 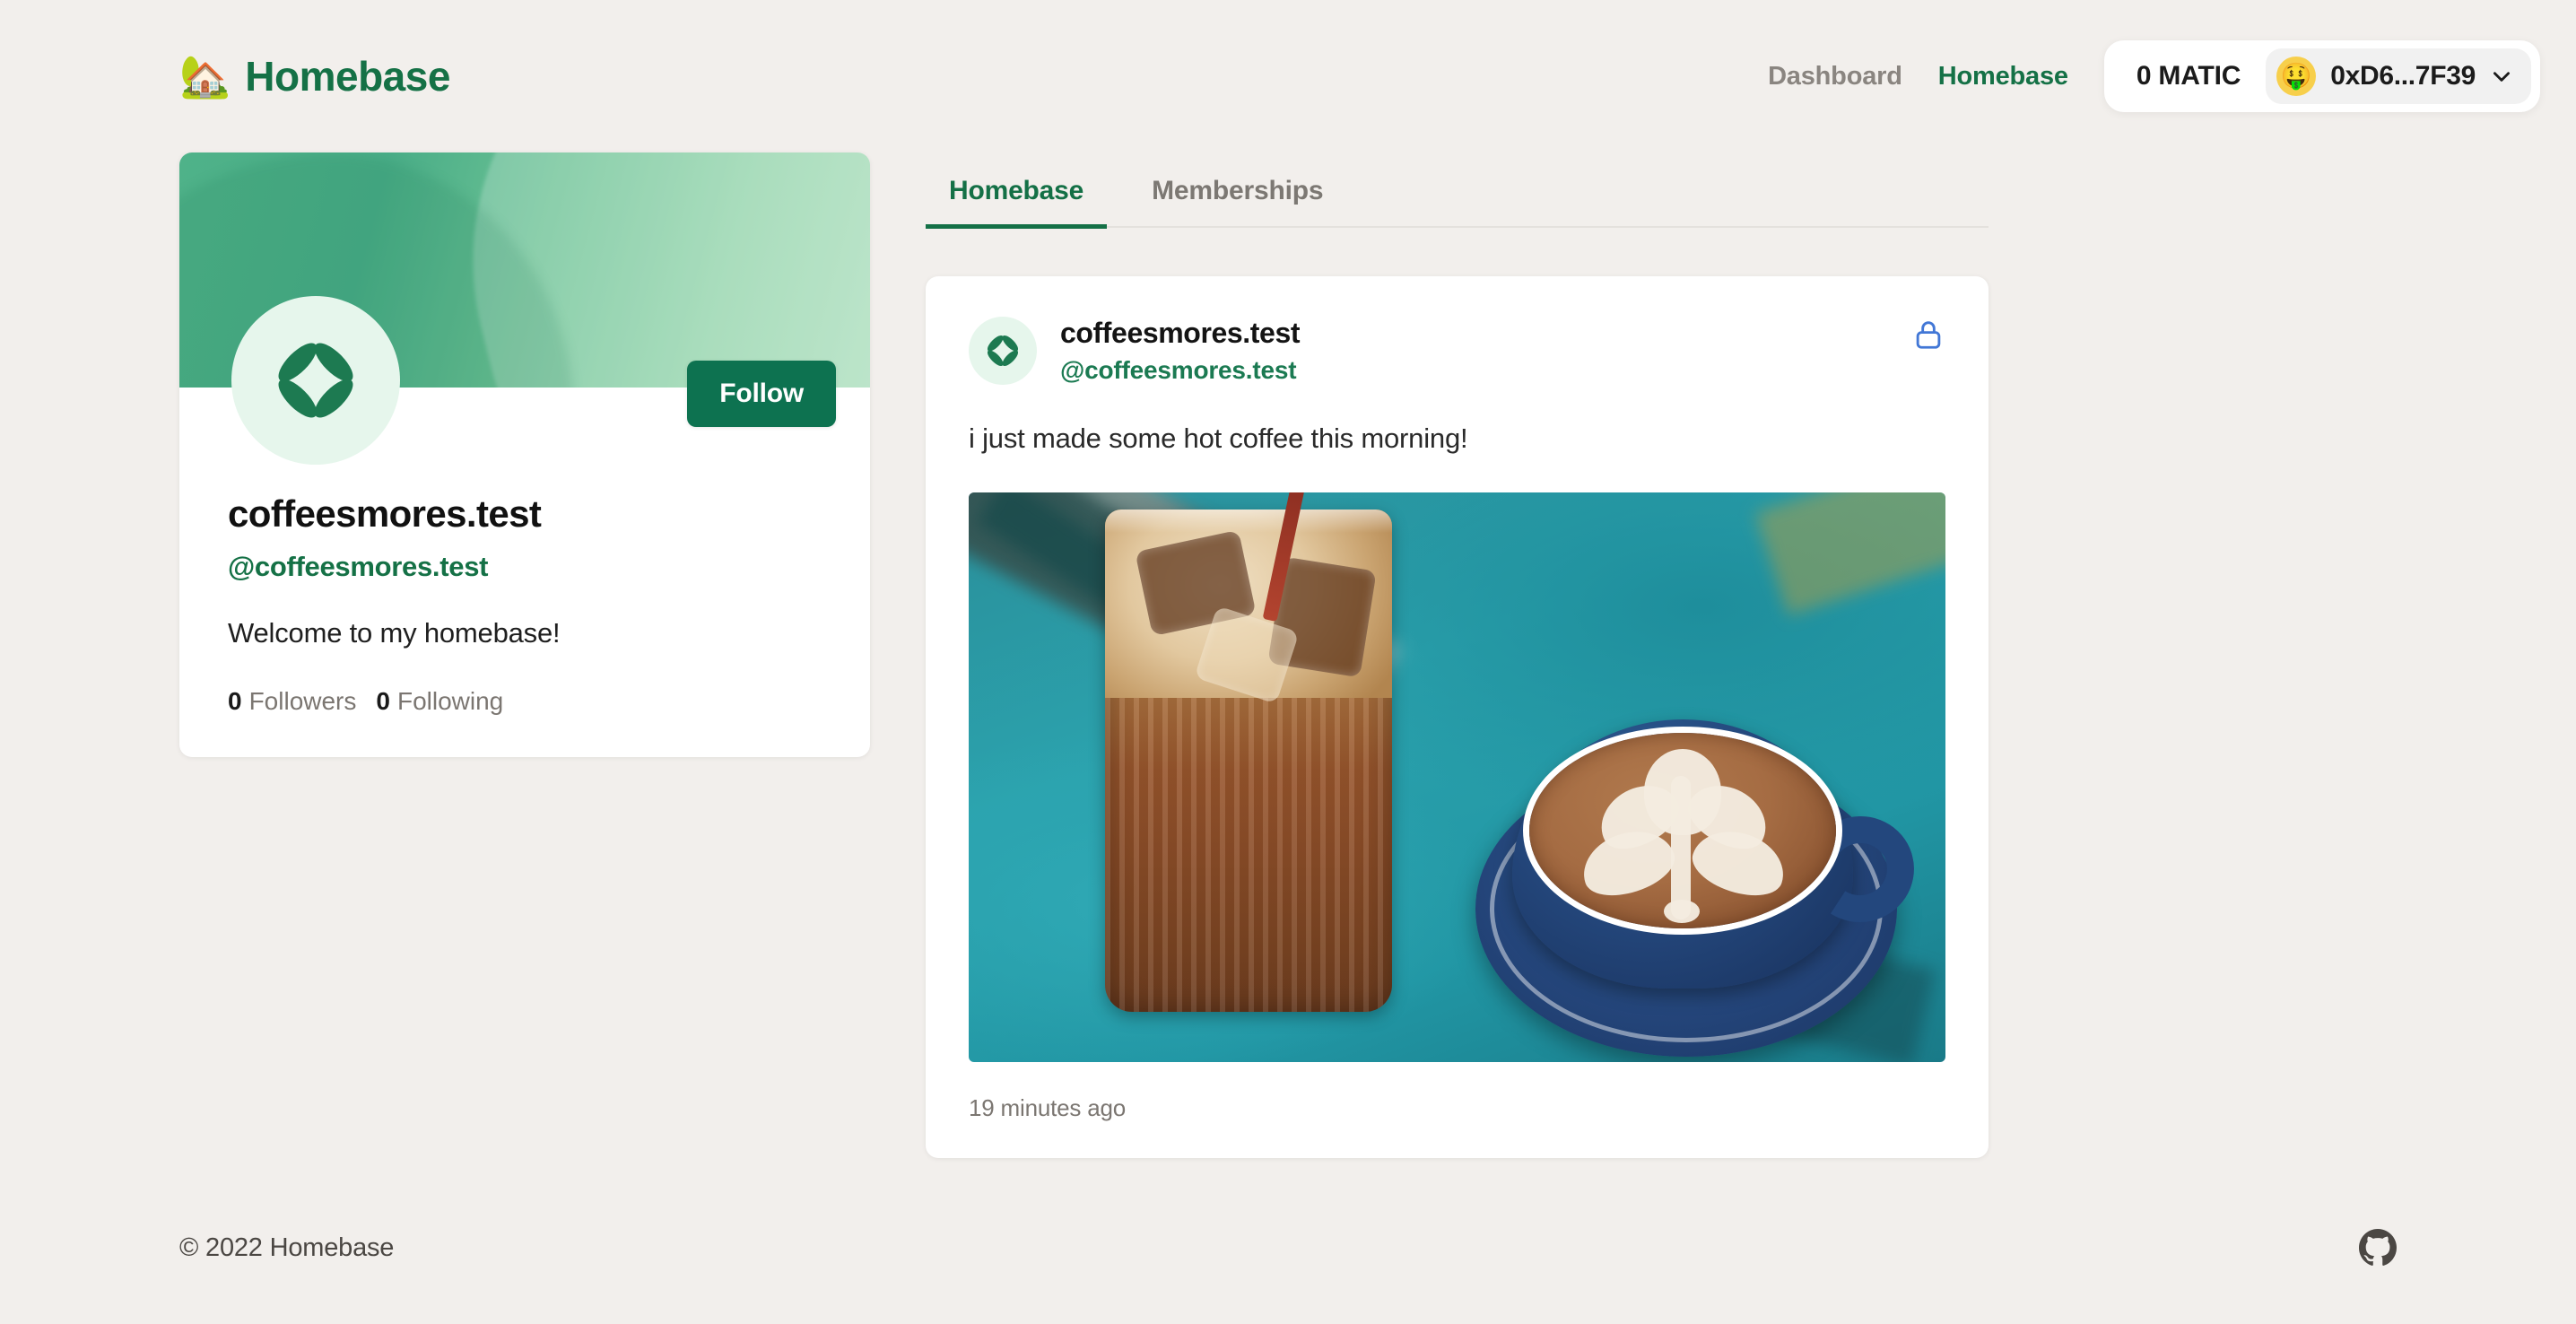 What do you see at coordinates (1457, 350) in the screenshot?
I see `post-header: coffeesmores.test @coffeesmores.test` at bounding box center [1457, 350].